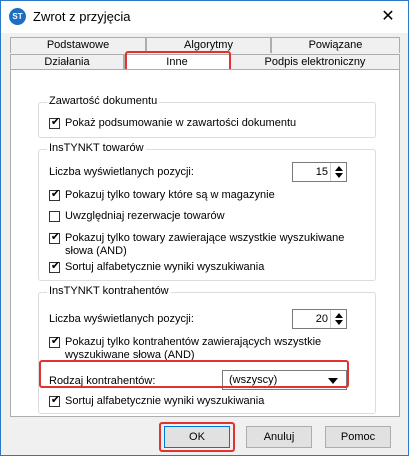  I want to click on product-count-value: 15, so click(321, 172).